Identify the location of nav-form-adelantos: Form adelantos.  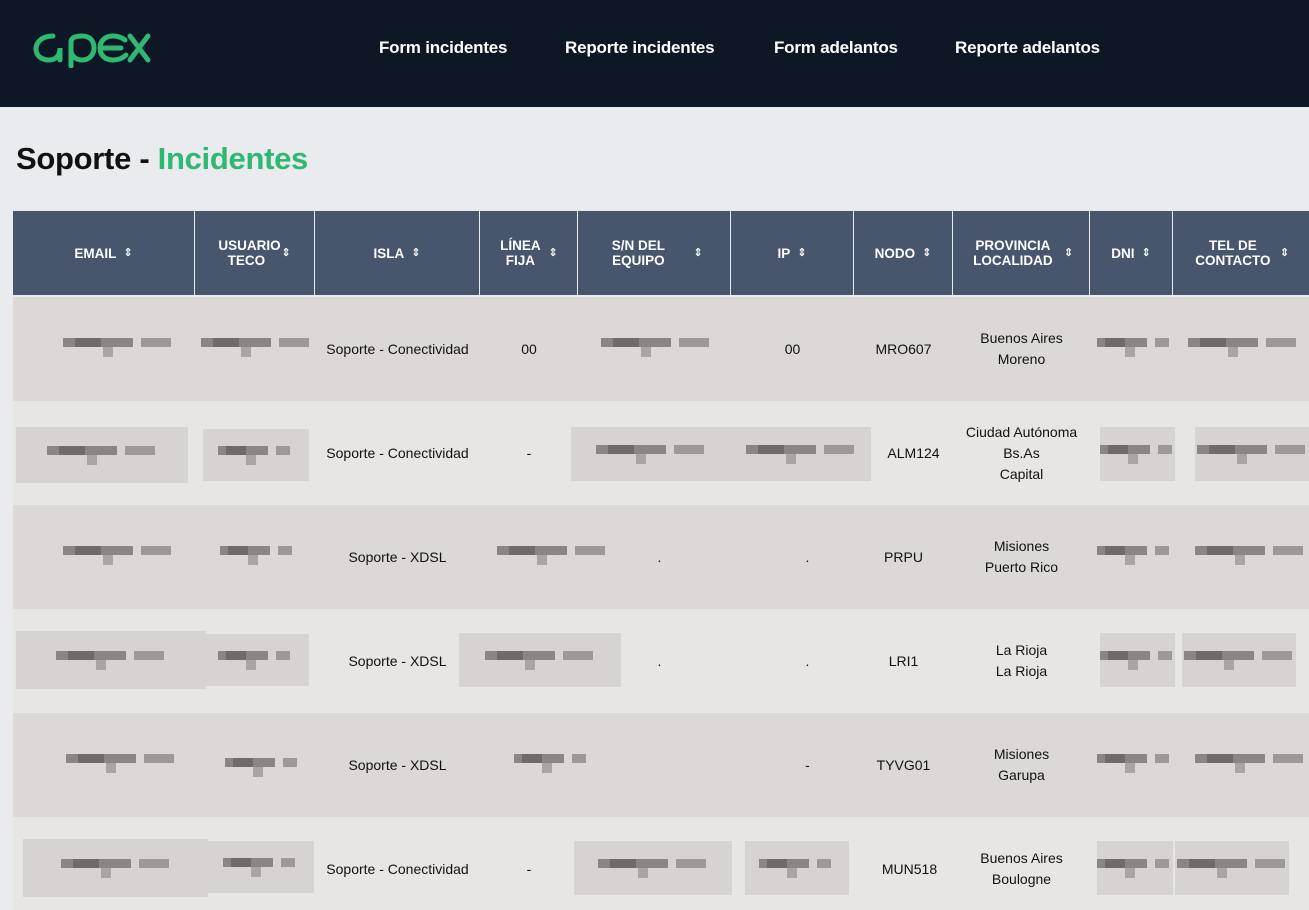
(836, 48).